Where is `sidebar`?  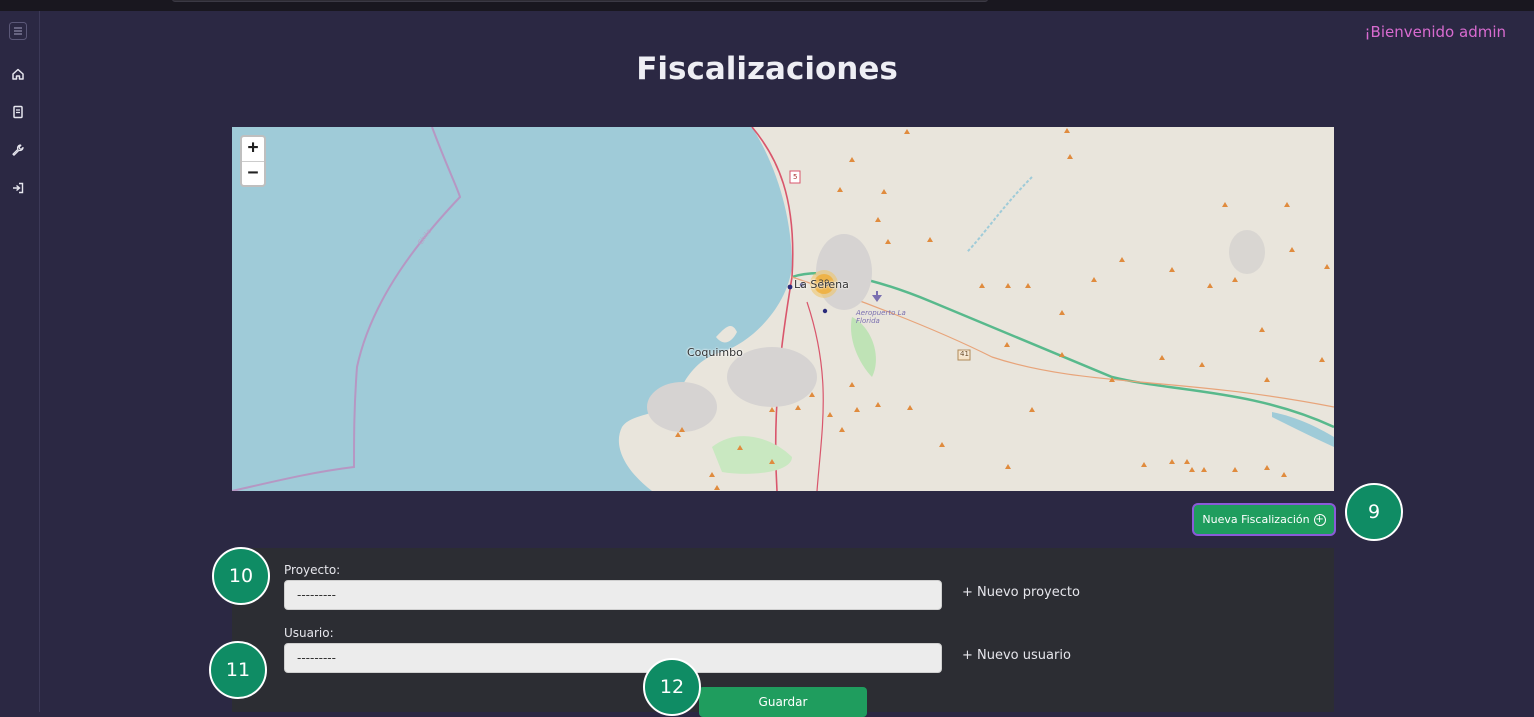 sidebar is located at coordinates (20, 361).